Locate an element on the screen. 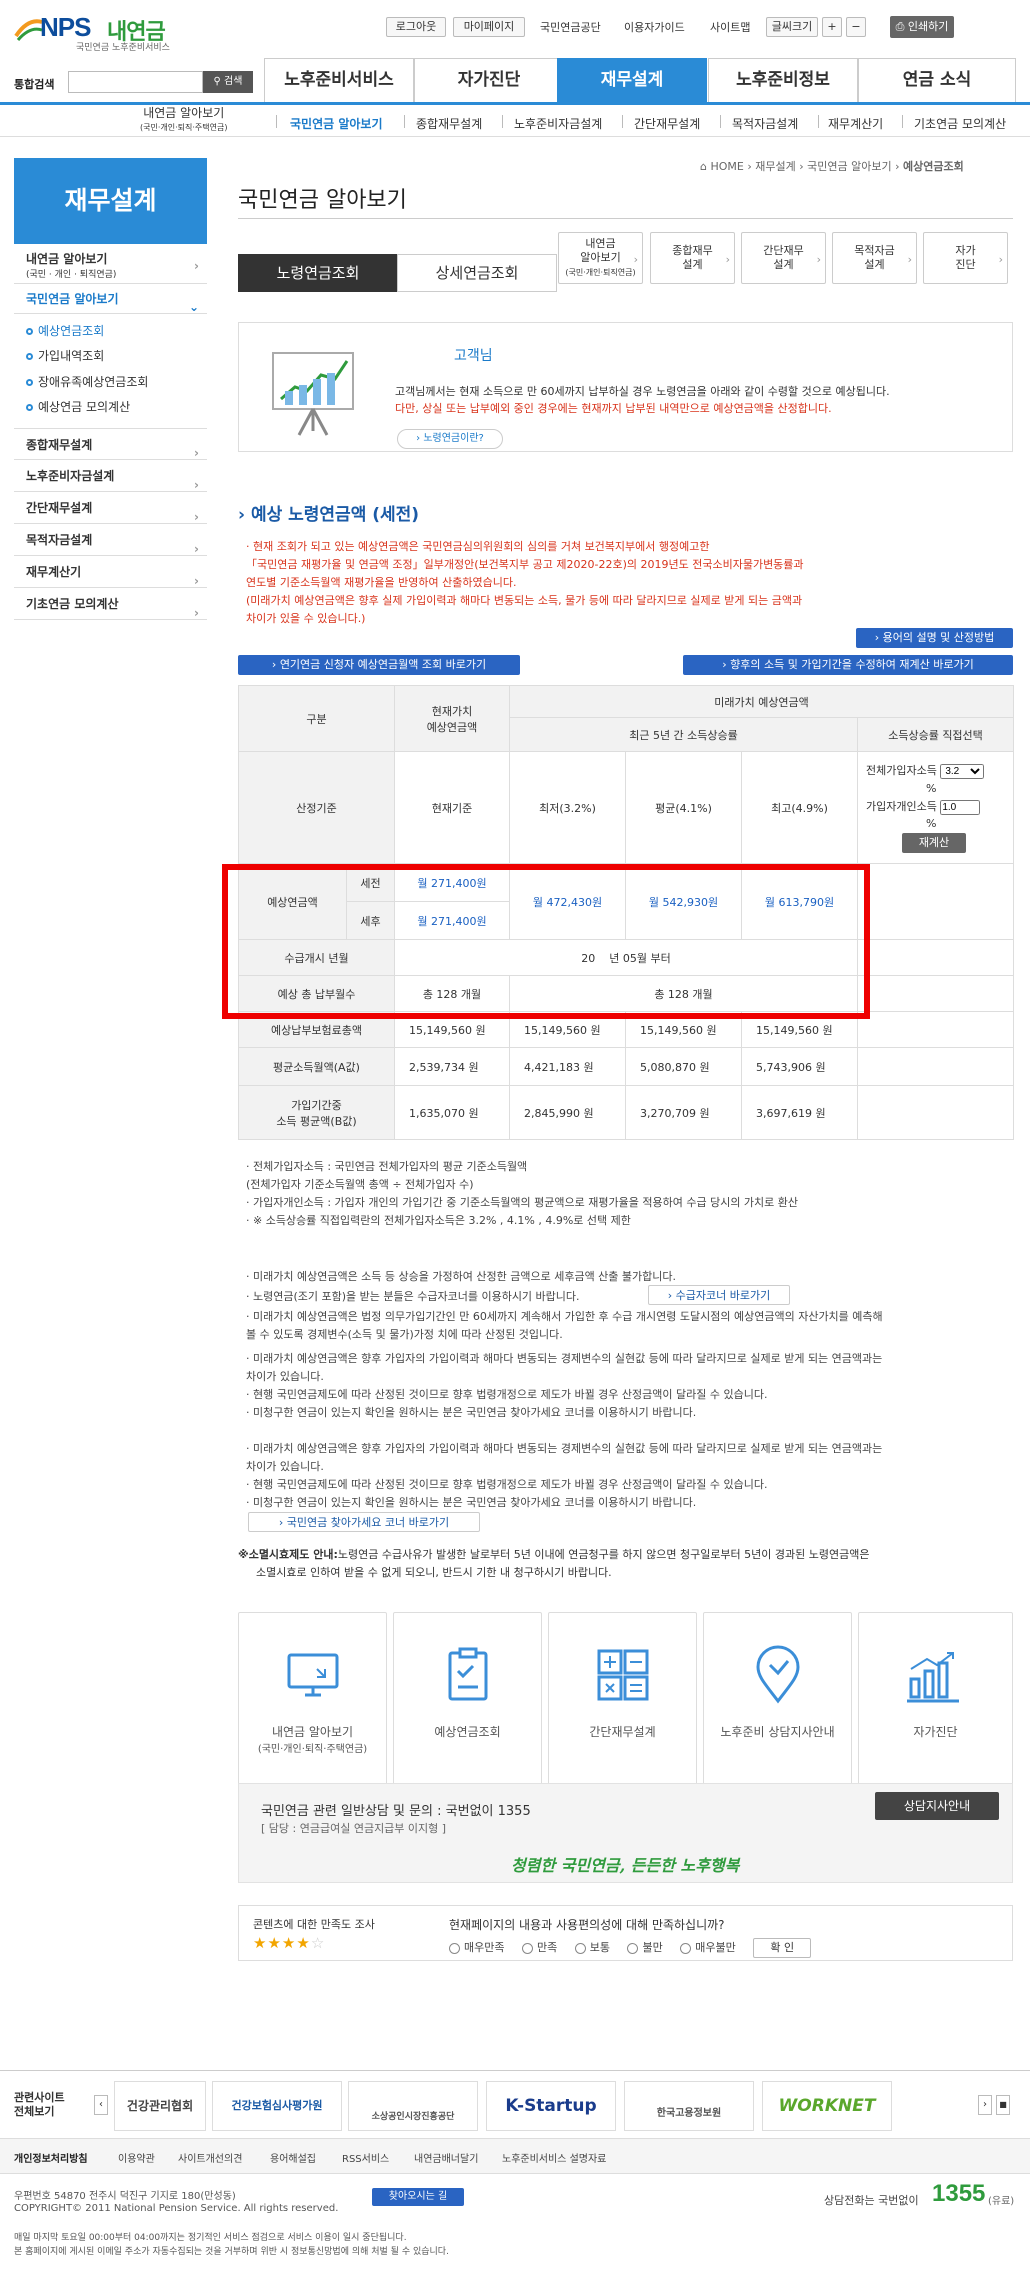 The image size is (1030, 2272). lnb-item-simple: 간단재무설계 › is located at coordinates (110, 508).